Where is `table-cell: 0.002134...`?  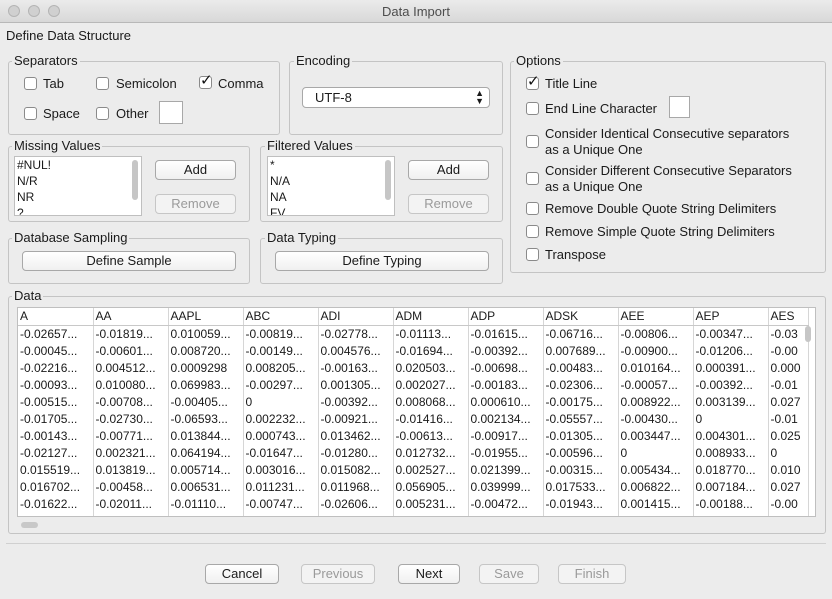
table-cell: 0.002134... is located at coordinates (506, 419).